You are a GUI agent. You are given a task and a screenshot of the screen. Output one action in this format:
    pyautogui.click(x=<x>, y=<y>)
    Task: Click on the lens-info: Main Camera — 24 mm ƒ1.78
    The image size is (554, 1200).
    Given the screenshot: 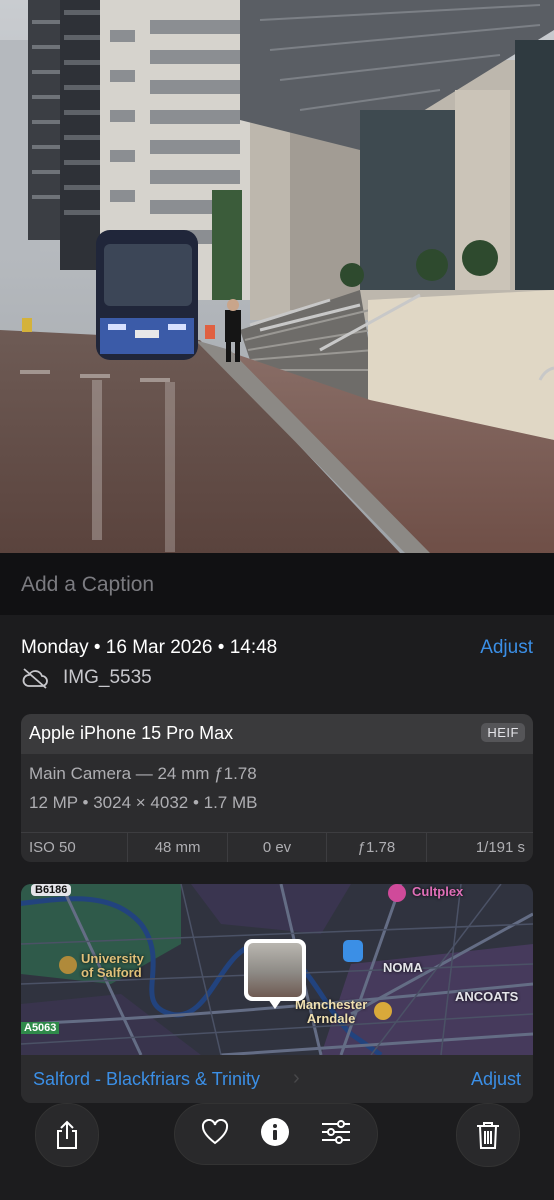 What is the action you would take?
    pyautogui.click(x=143, y=773)
    